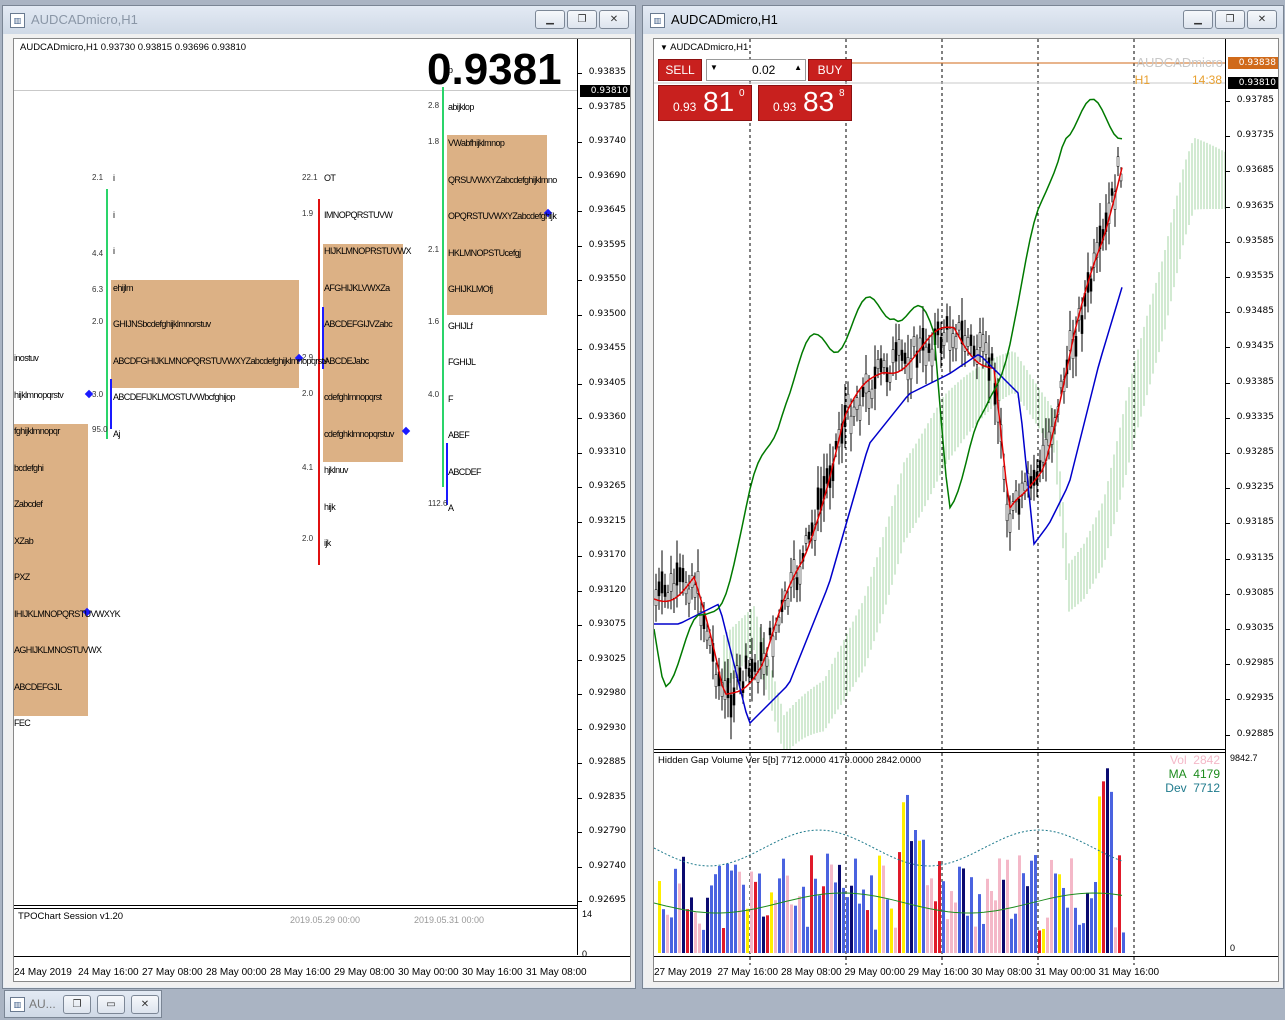  I want to click on lot-size-field: ▼ 0.02 ▲, so click(756, 70).